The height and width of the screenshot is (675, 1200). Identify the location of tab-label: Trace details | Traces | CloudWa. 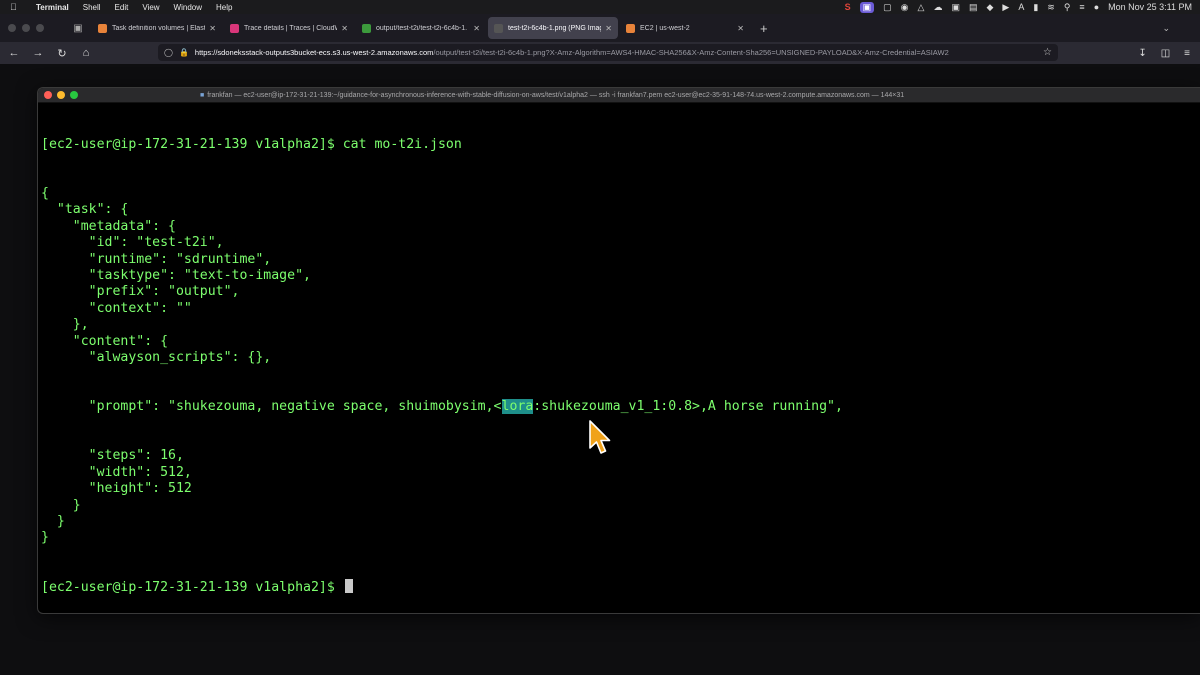
(291, 28).